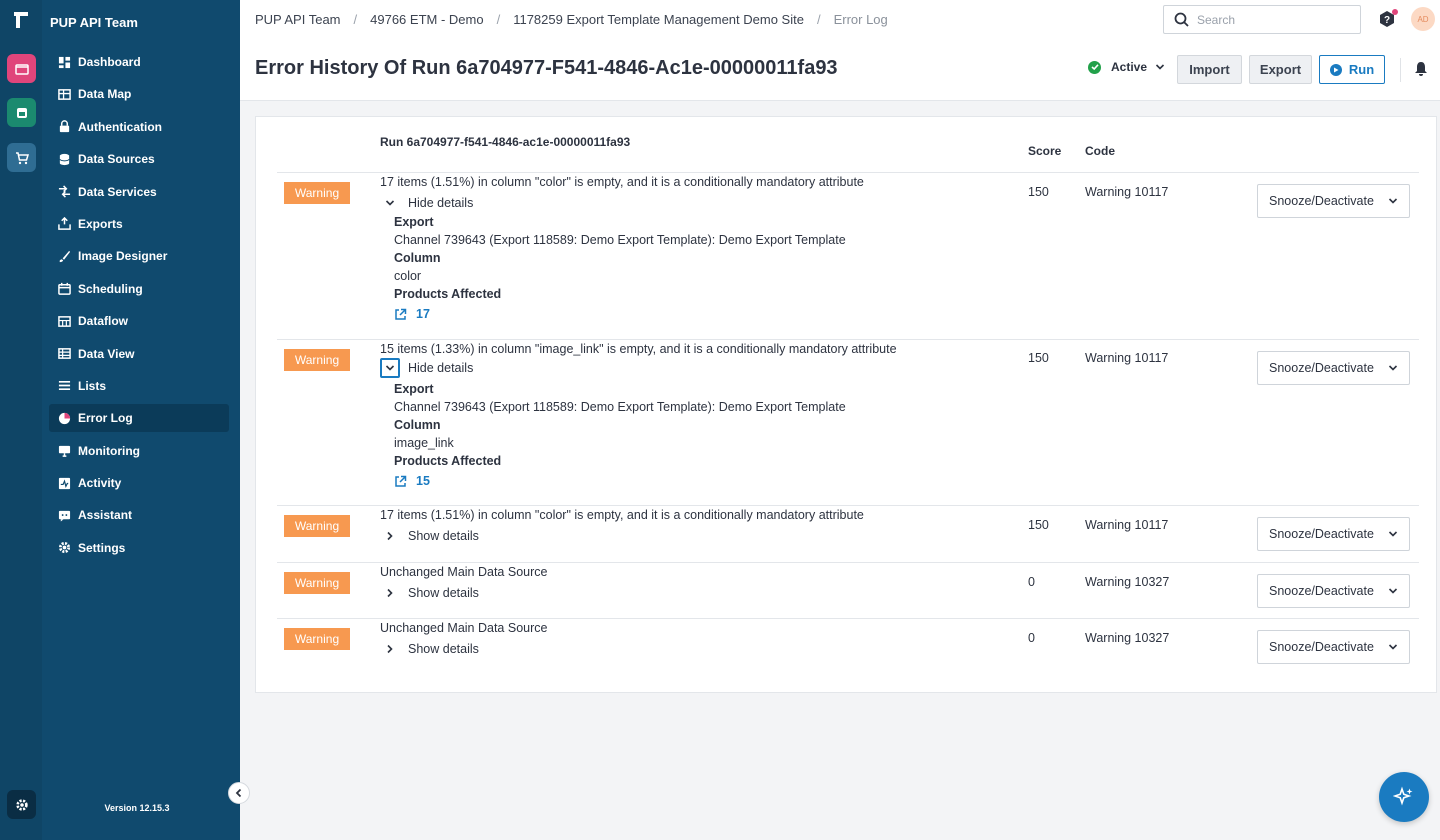 The image size is (1440, 840). I want to click on cart-icon, so click(21, 157).